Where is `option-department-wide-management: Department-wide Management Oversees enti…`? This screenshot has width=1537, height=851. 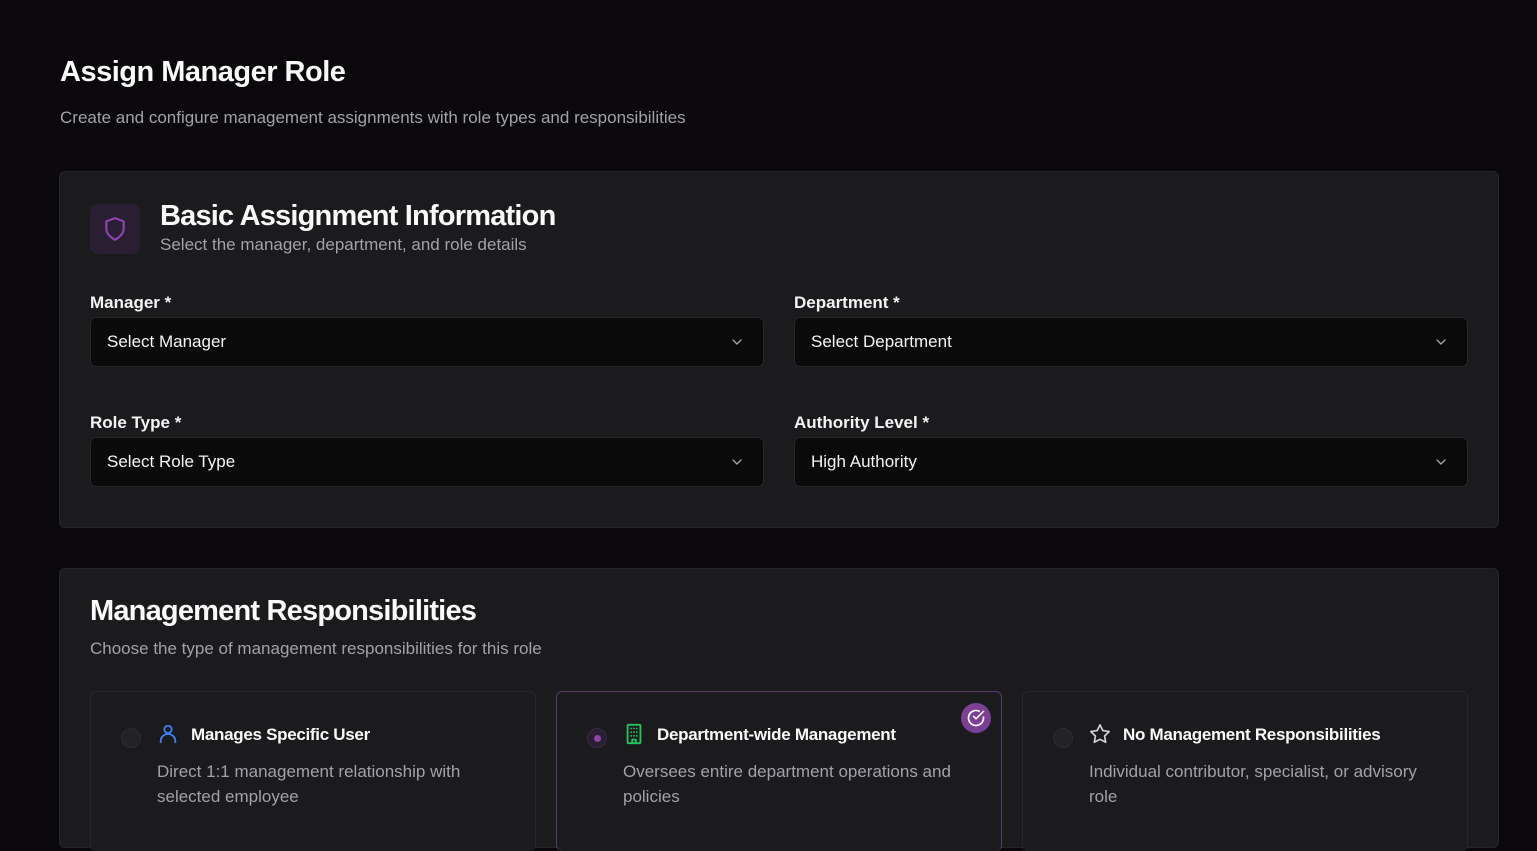
option-department-wide-management: Department-wide Management Oversees enti… is located at coordinates (779, 771).